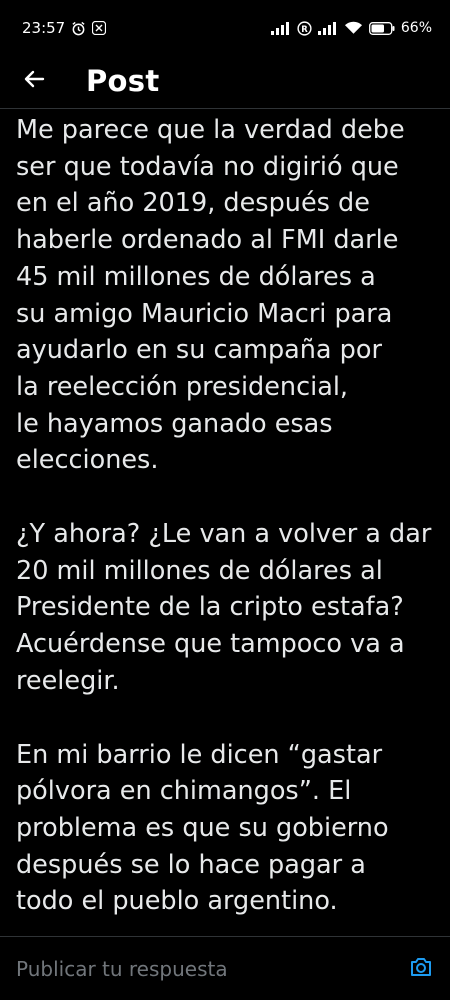 The image size is (450, 1000). Describe the element at coordinates (381, 28) in the screenshot. I see `battery-icon` at that location.